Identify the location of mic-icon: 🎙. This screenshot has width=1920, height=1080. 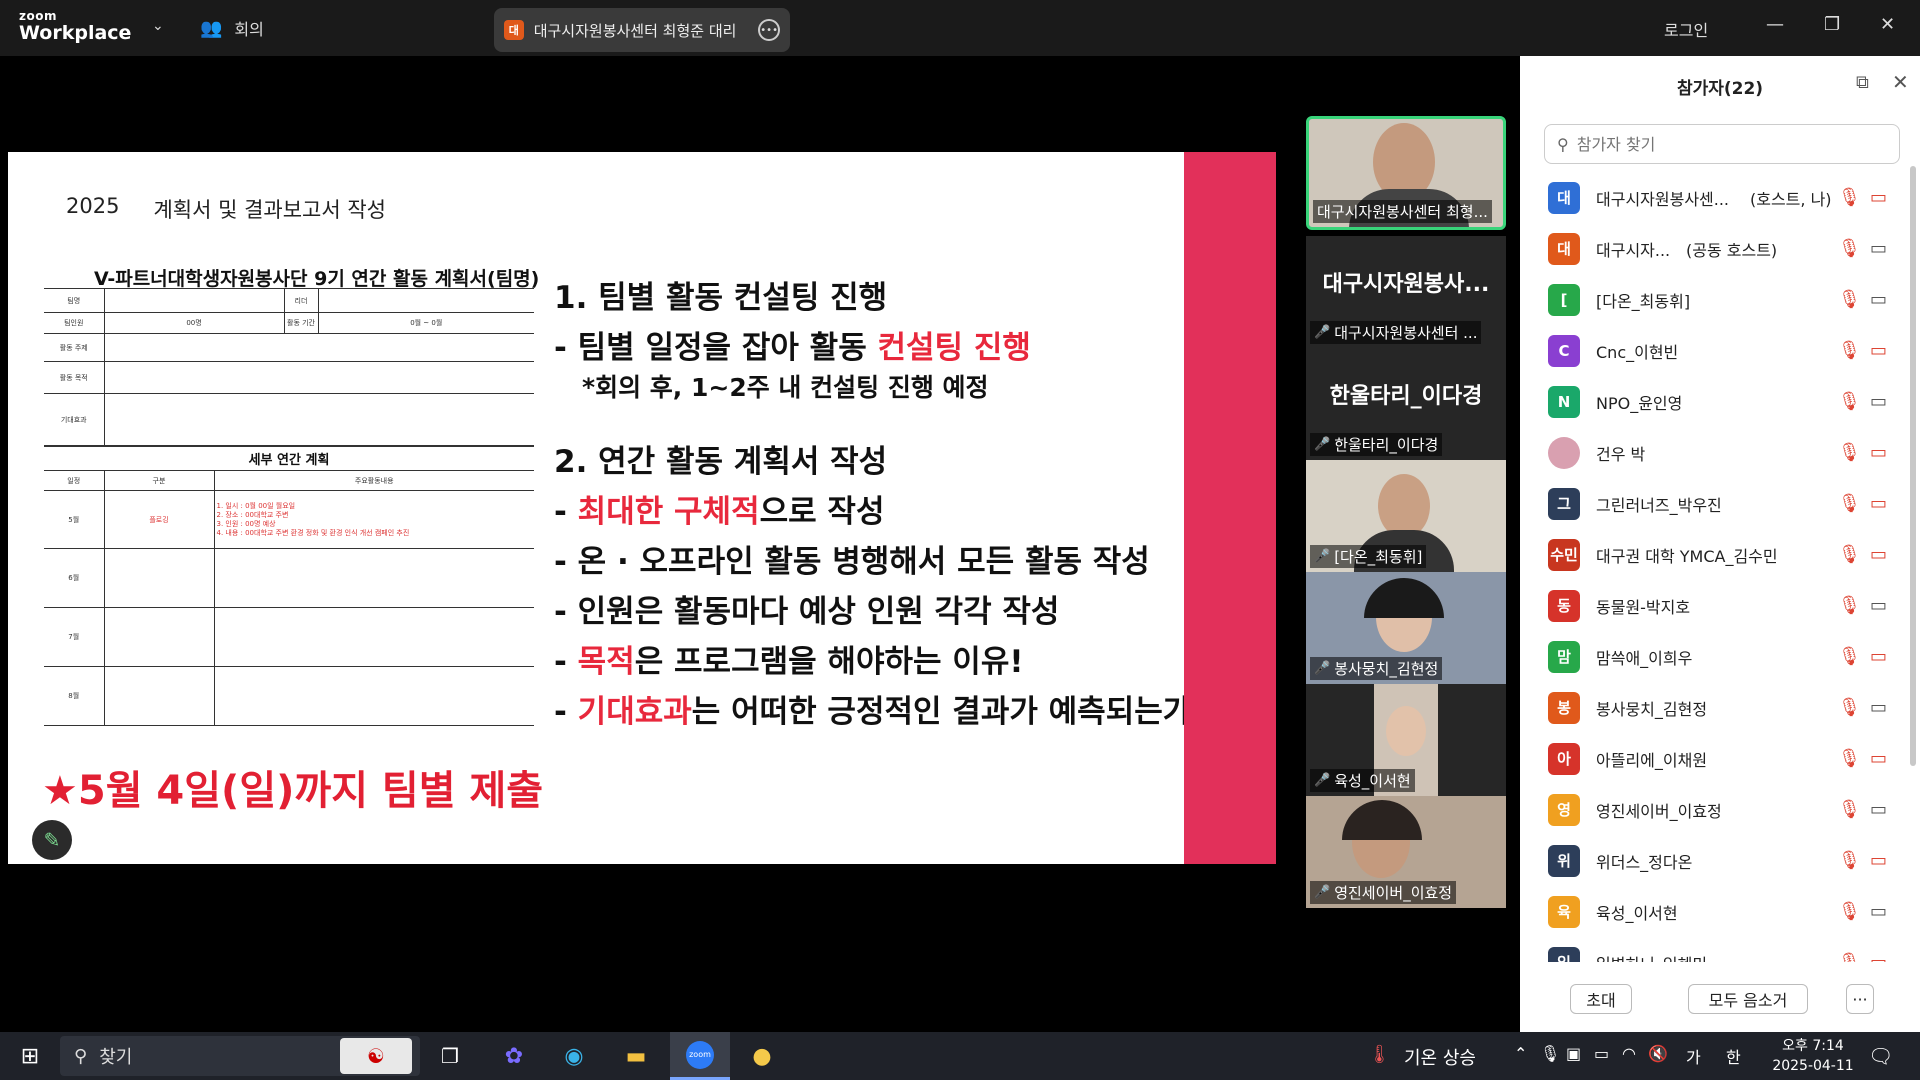
(1550, 1053).